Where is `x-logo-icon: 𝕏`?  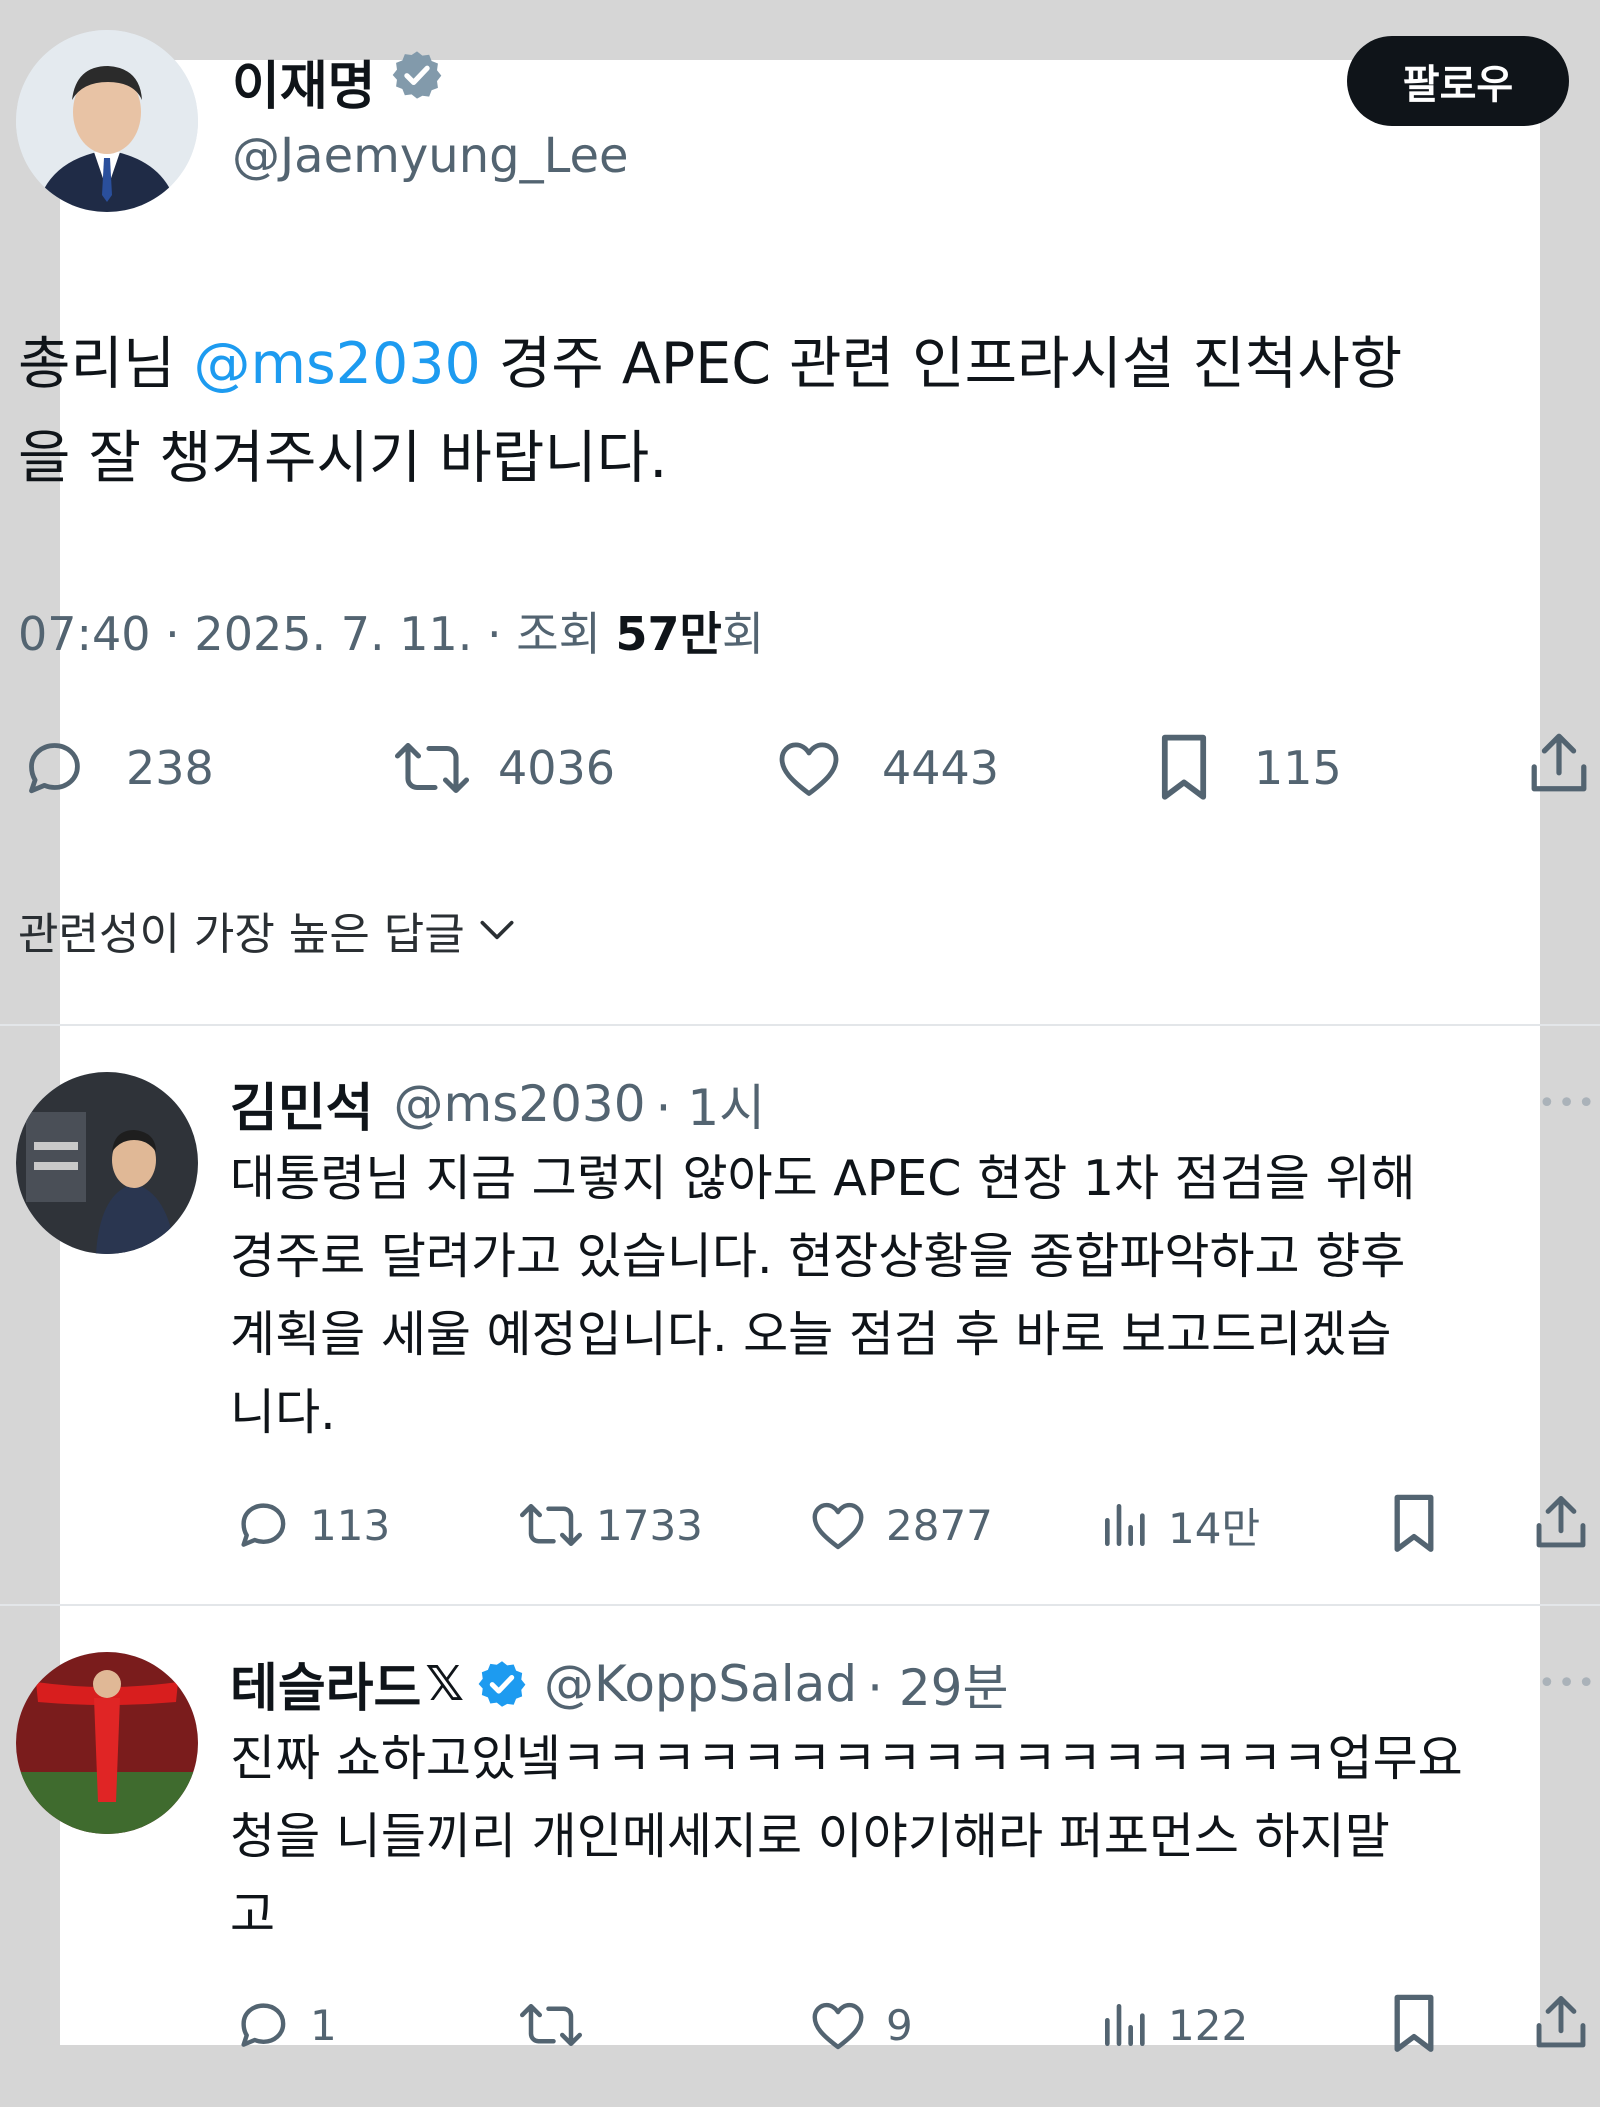 x-logo-icon: 𝕏 is located at coordinates (445, 1683).